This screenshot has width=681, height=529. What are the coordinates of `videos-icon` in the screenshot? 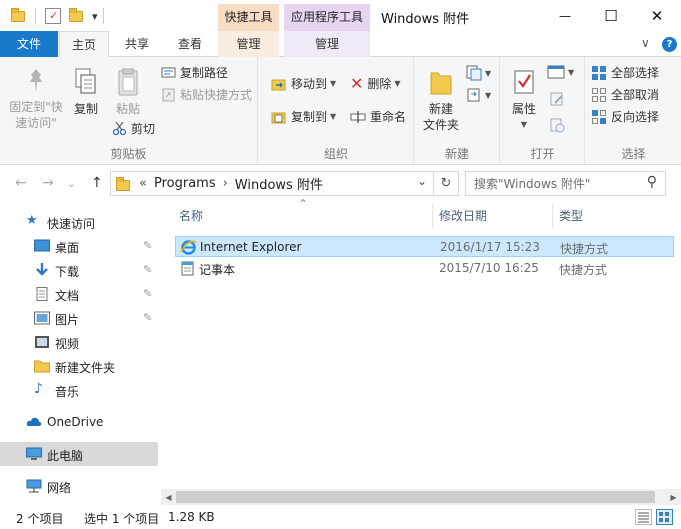 It's located at (42, 342).